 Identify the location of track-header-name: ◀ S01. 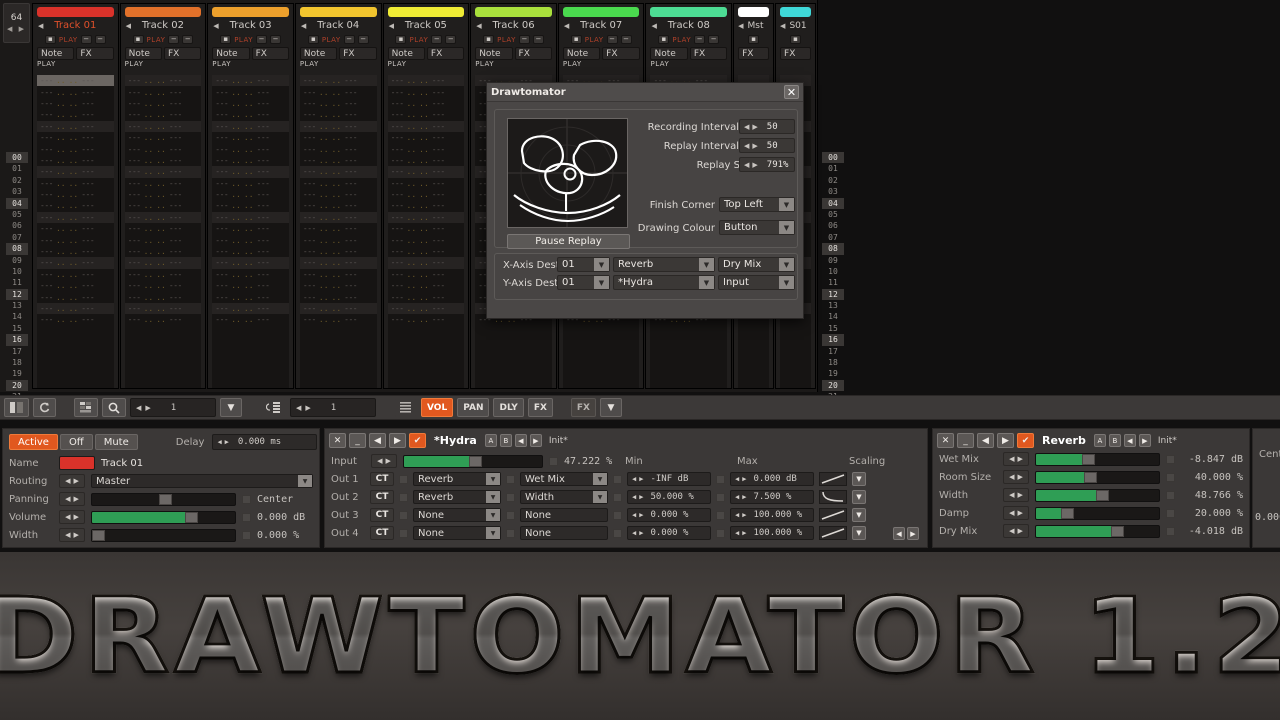
(795, 25).